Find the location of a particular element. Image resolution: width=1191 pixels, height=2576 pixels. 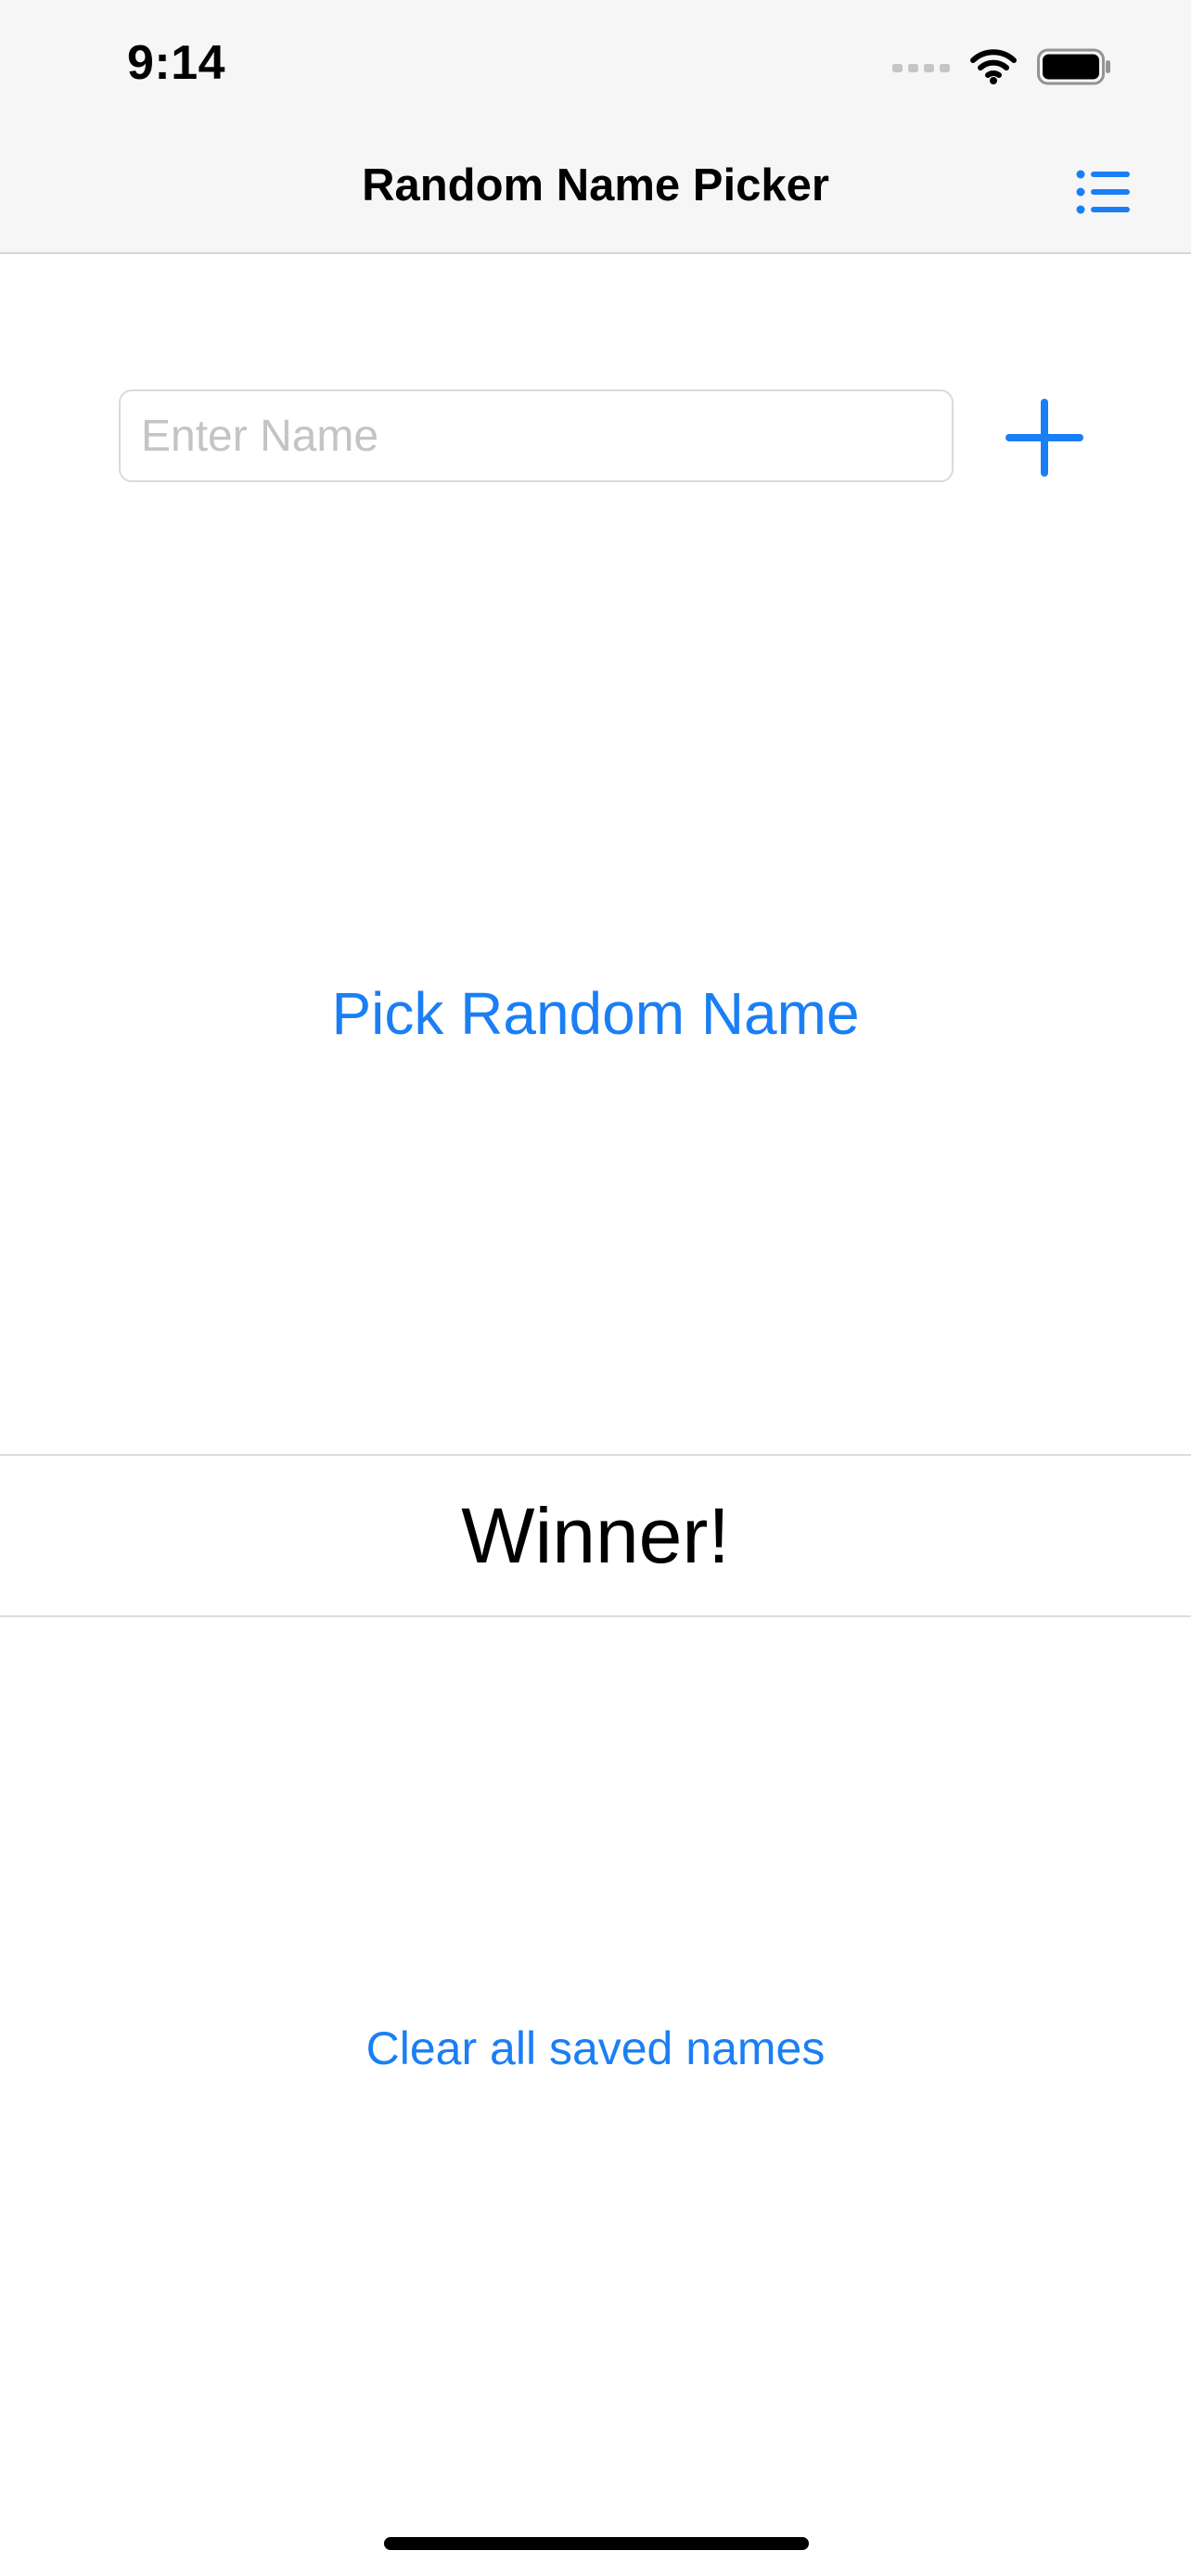

status-icons is located at coordinates (1001, 66).